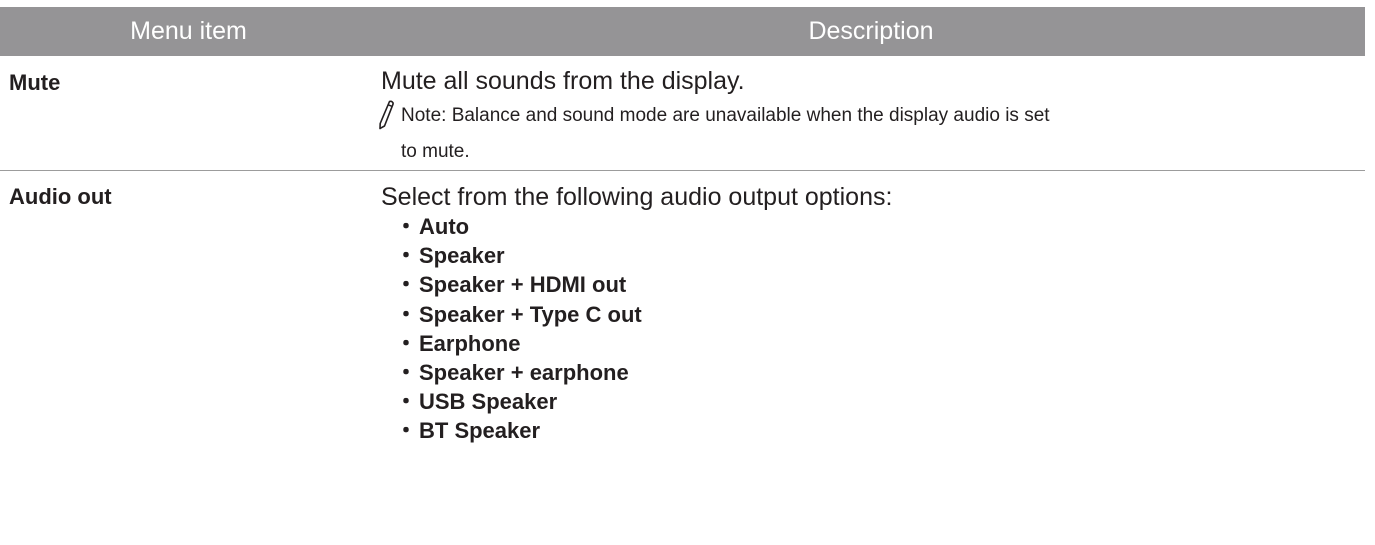 The width and height of the screenshot is (1375, 545). What do you see at coordinates (880, 284) in the screenshot?
I see `list-item: ・Speaker + HDMI out` at bounding box center [880, 284].